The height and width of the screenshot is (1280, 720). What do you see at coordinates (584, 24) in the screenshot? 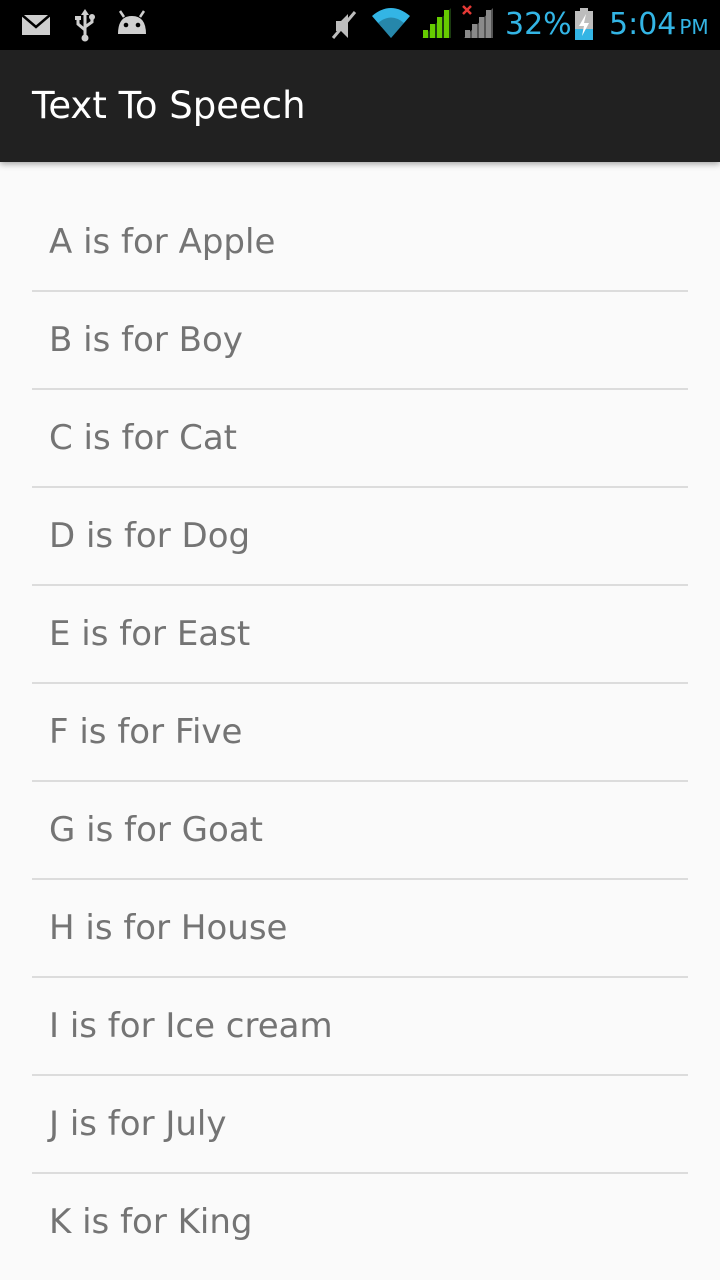
I see `battery-charging-icon` at bounding box center [584, 24].